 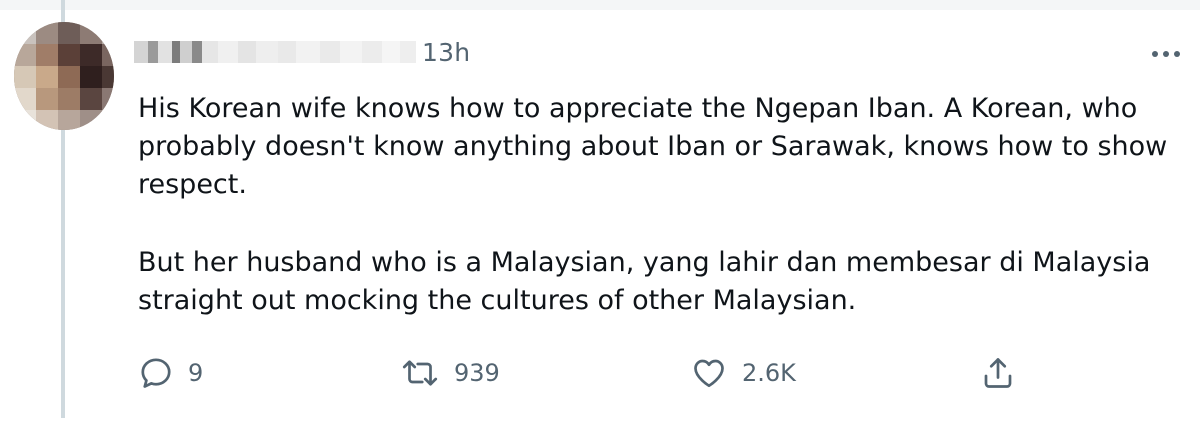 I want to click on share-icon, so click(x=998, y=373).